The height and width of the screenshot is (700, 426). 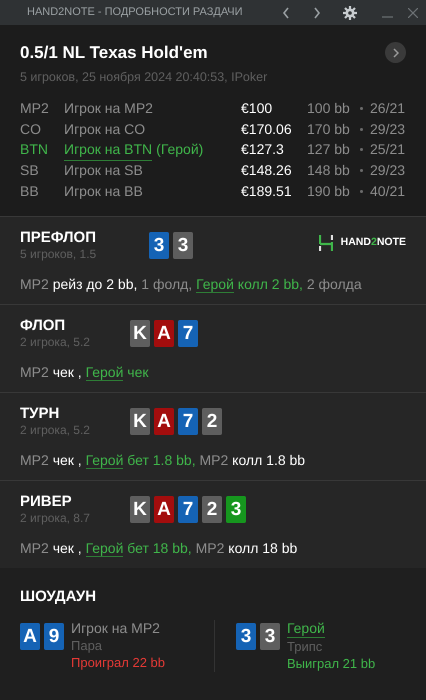 What do you see at coordinates (43, 325) in the screenshot?
I see `street-title: ФЛОП` at bounding box center [43, 325].